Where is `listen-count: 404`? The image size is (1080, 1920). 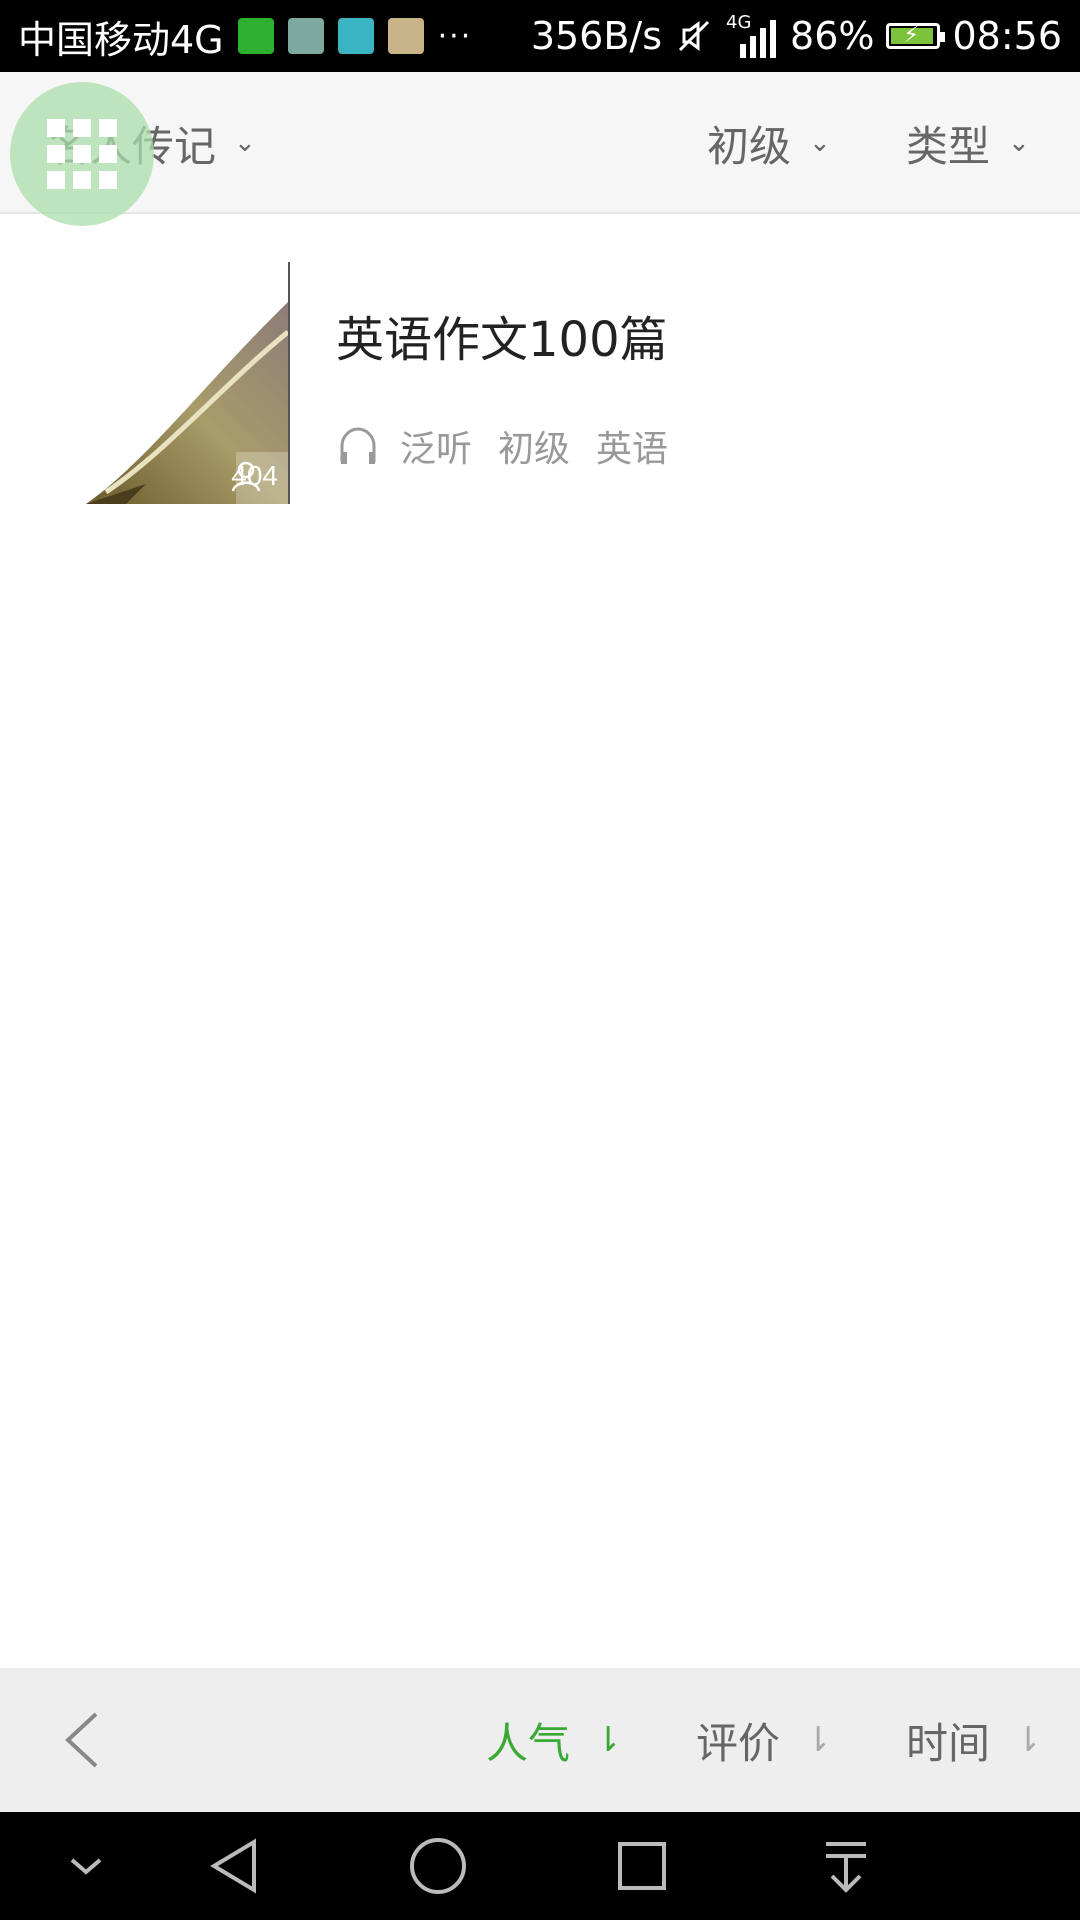
listen-count: 404 is located at coordinates (254, 476).